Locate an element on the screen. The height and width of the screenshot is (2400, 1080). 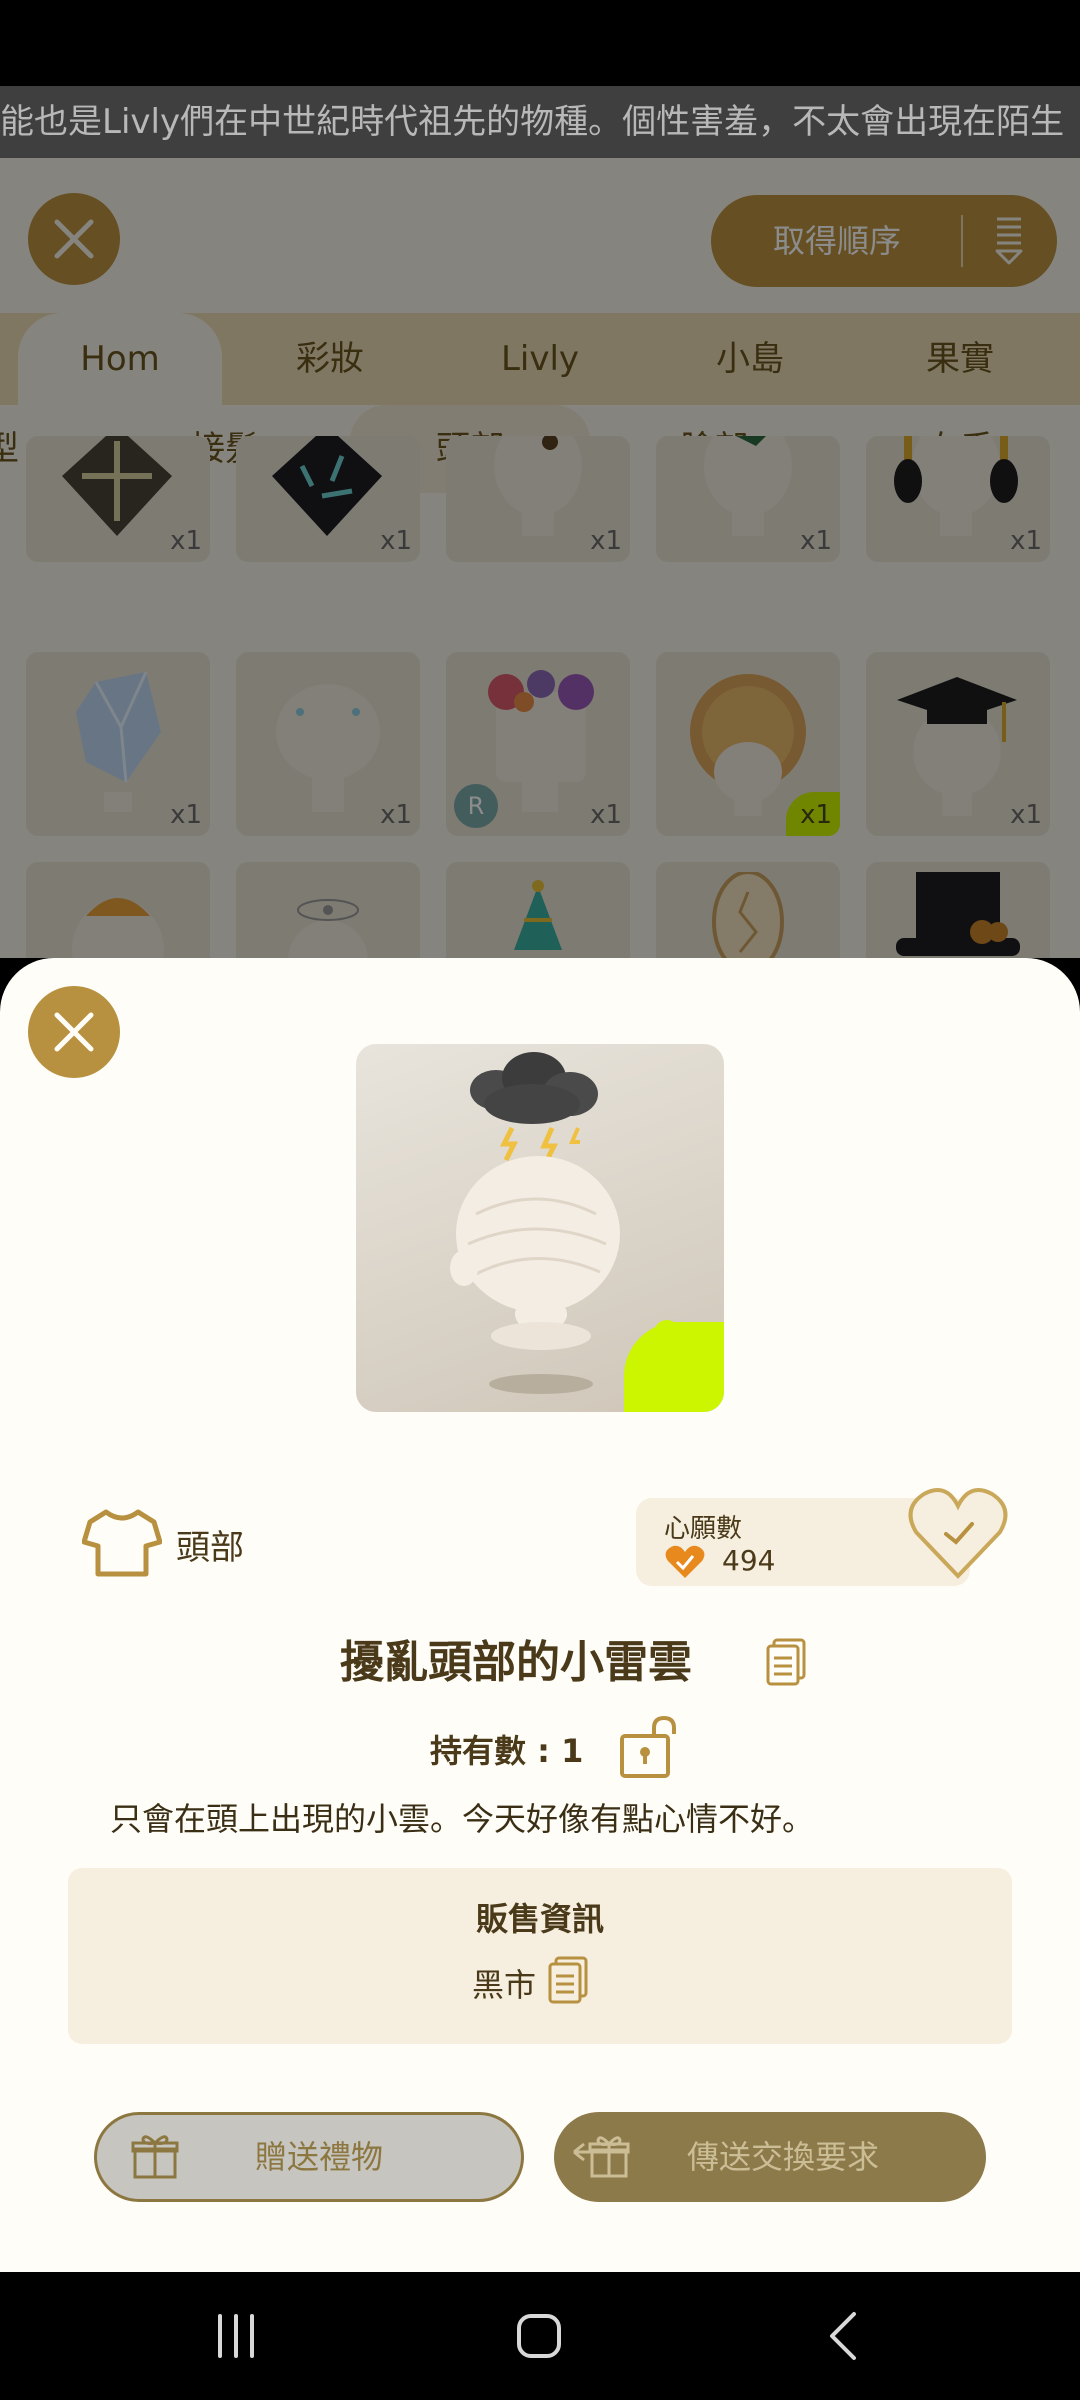
close-icon is located at coordinates (74, 1032).